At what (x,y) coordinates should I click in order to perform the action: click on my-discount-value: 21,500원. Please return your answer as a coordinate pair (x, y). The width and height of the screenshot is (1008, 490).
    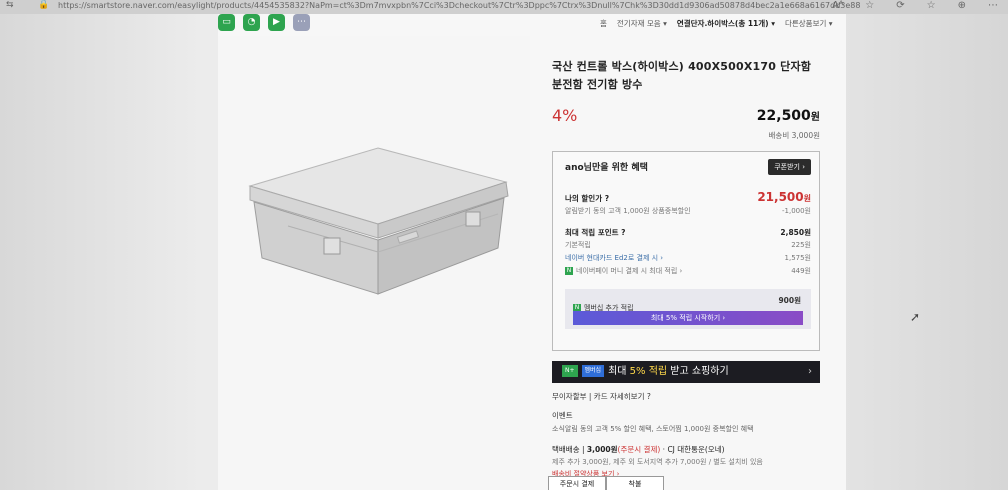
    Looking at the image, I should click on (784, 197).